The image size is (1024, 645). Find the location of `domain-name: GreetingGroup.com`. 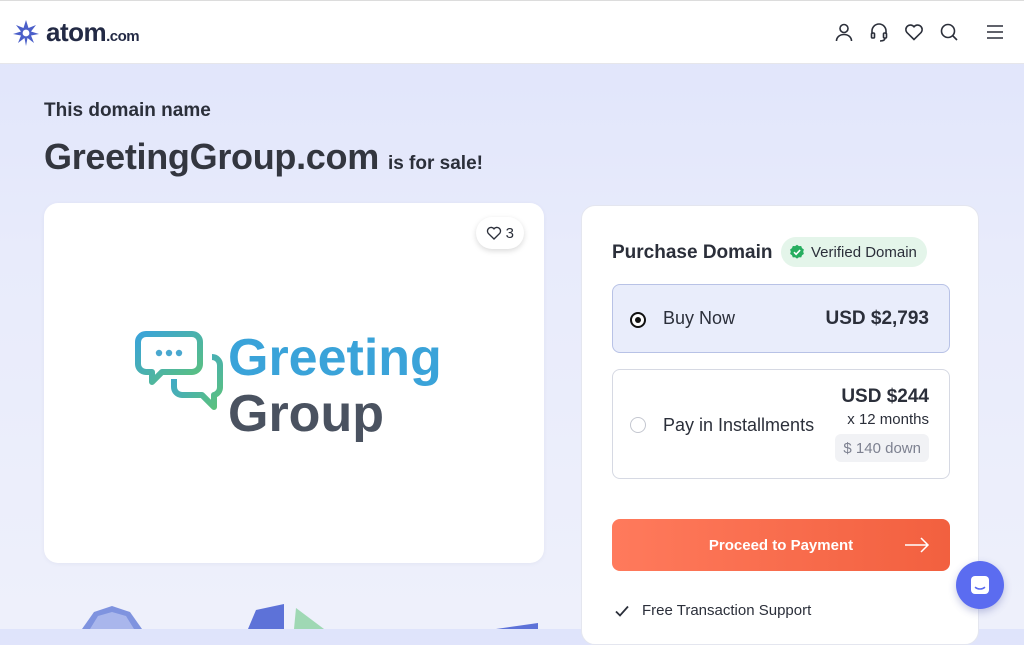

domain-name: GreetingGroup.com is located at coordinates (211, 156).